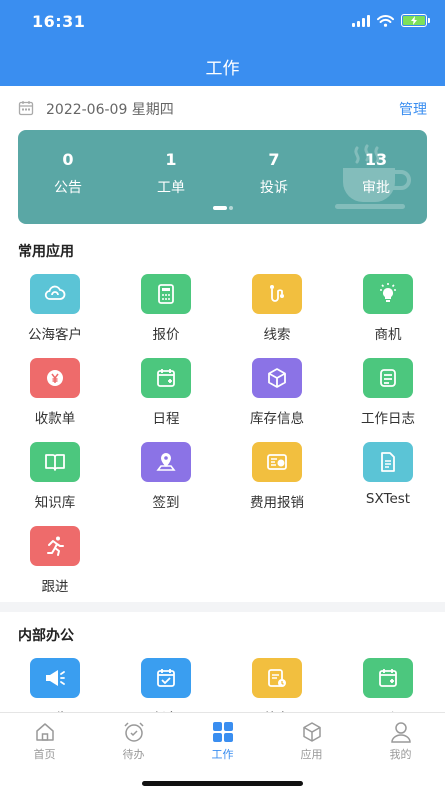 The image size is (445, 795). Describe the element at coordinates (415, 20) in the screenshot. I see `battery-charging-icon` at that location.